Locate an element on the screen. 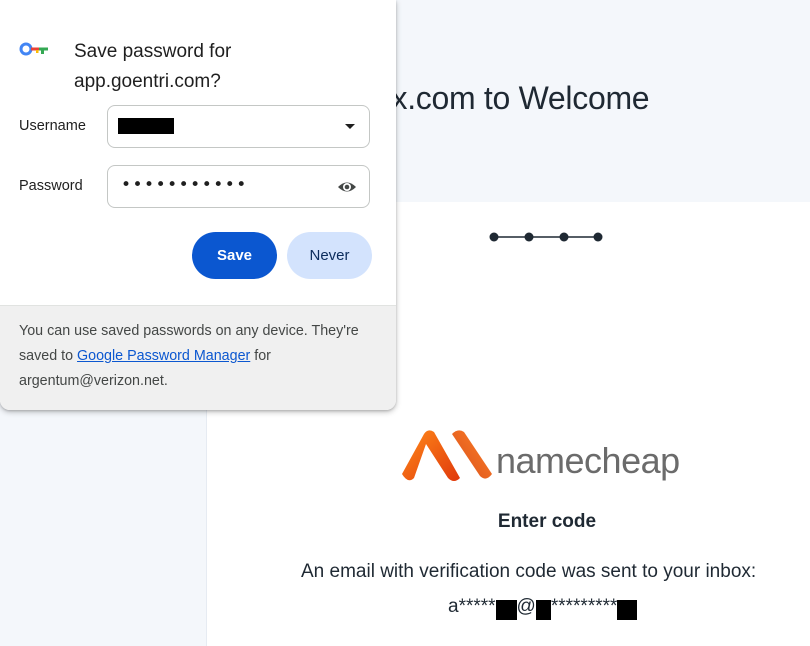 Image resolution: width=810 pixels, height=646 pixels. masked-email-part1: a***** is located at coordinates (472, 606).